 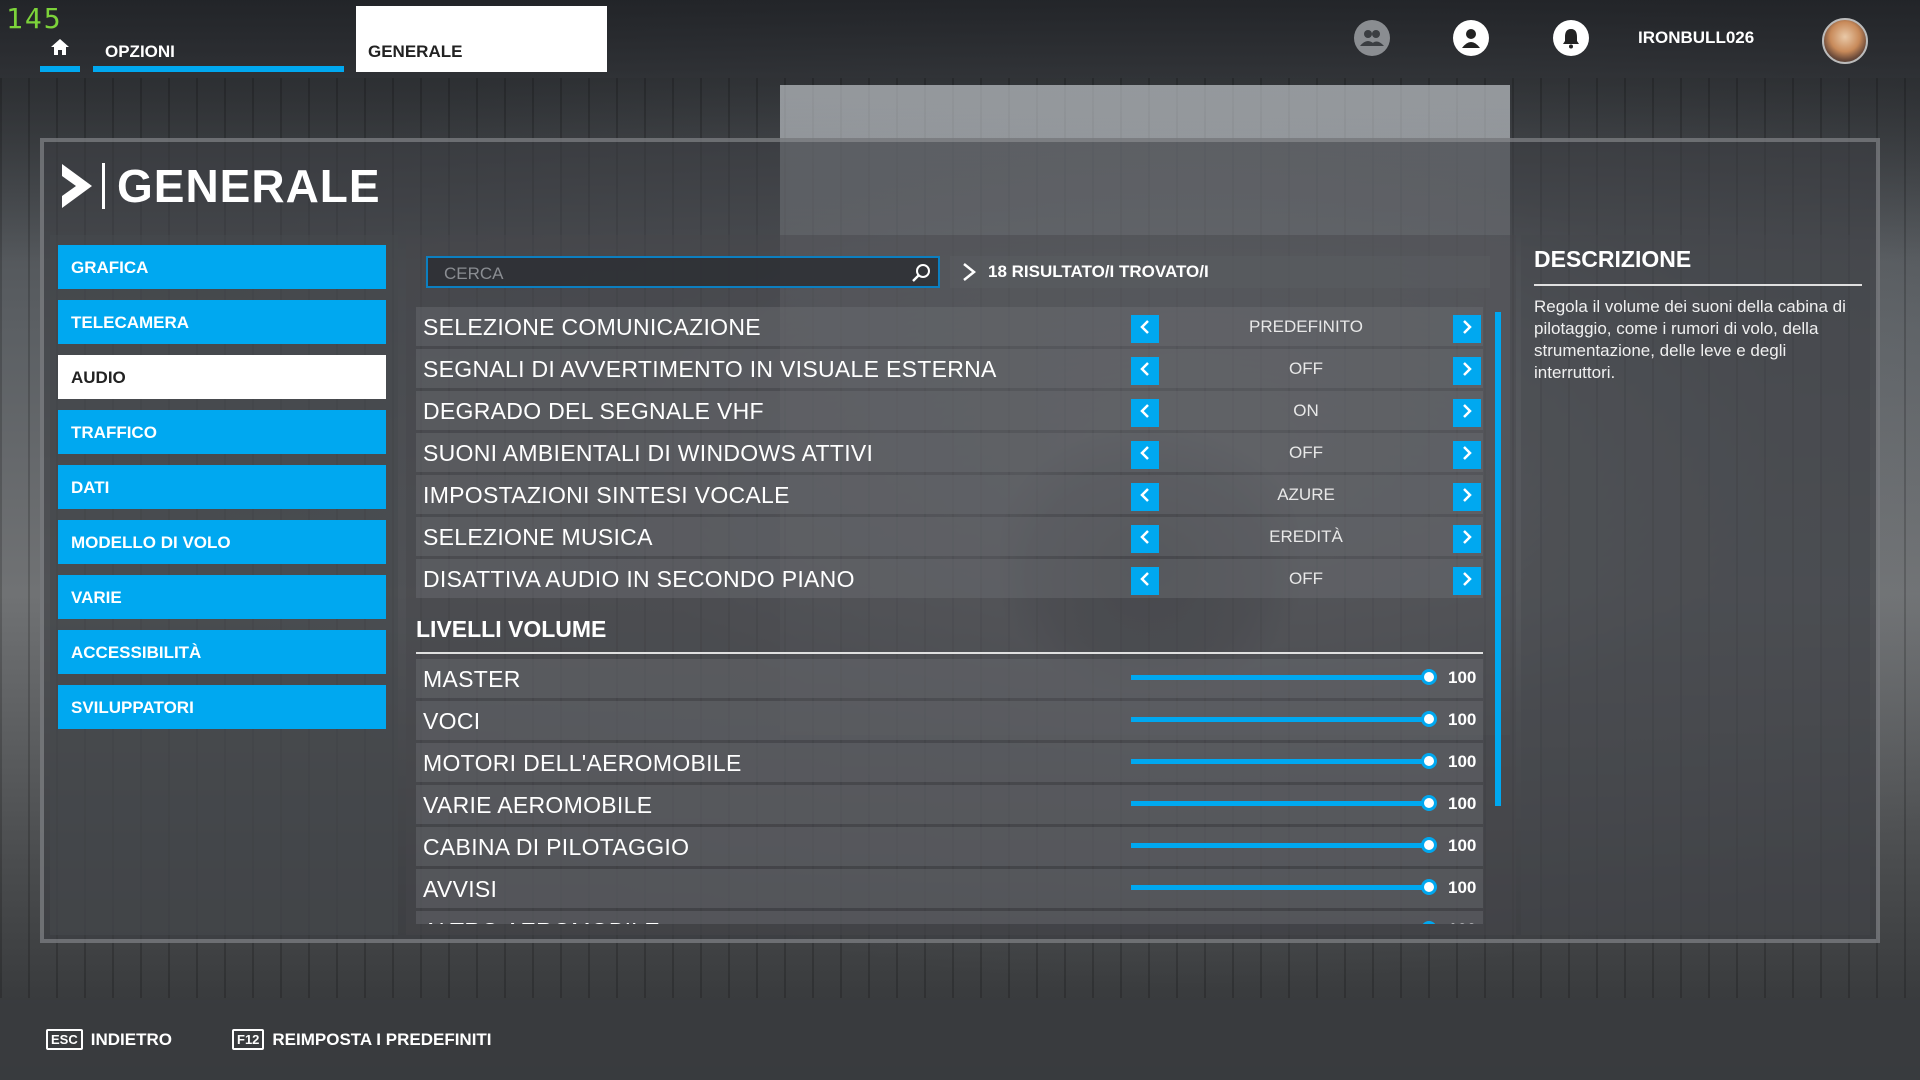 What do you see at coordinates (222, 707) in the screenshot?
I see `sidebar-item-sviluppatori: SVILUPPATORI` at bounding box center [222, 707].